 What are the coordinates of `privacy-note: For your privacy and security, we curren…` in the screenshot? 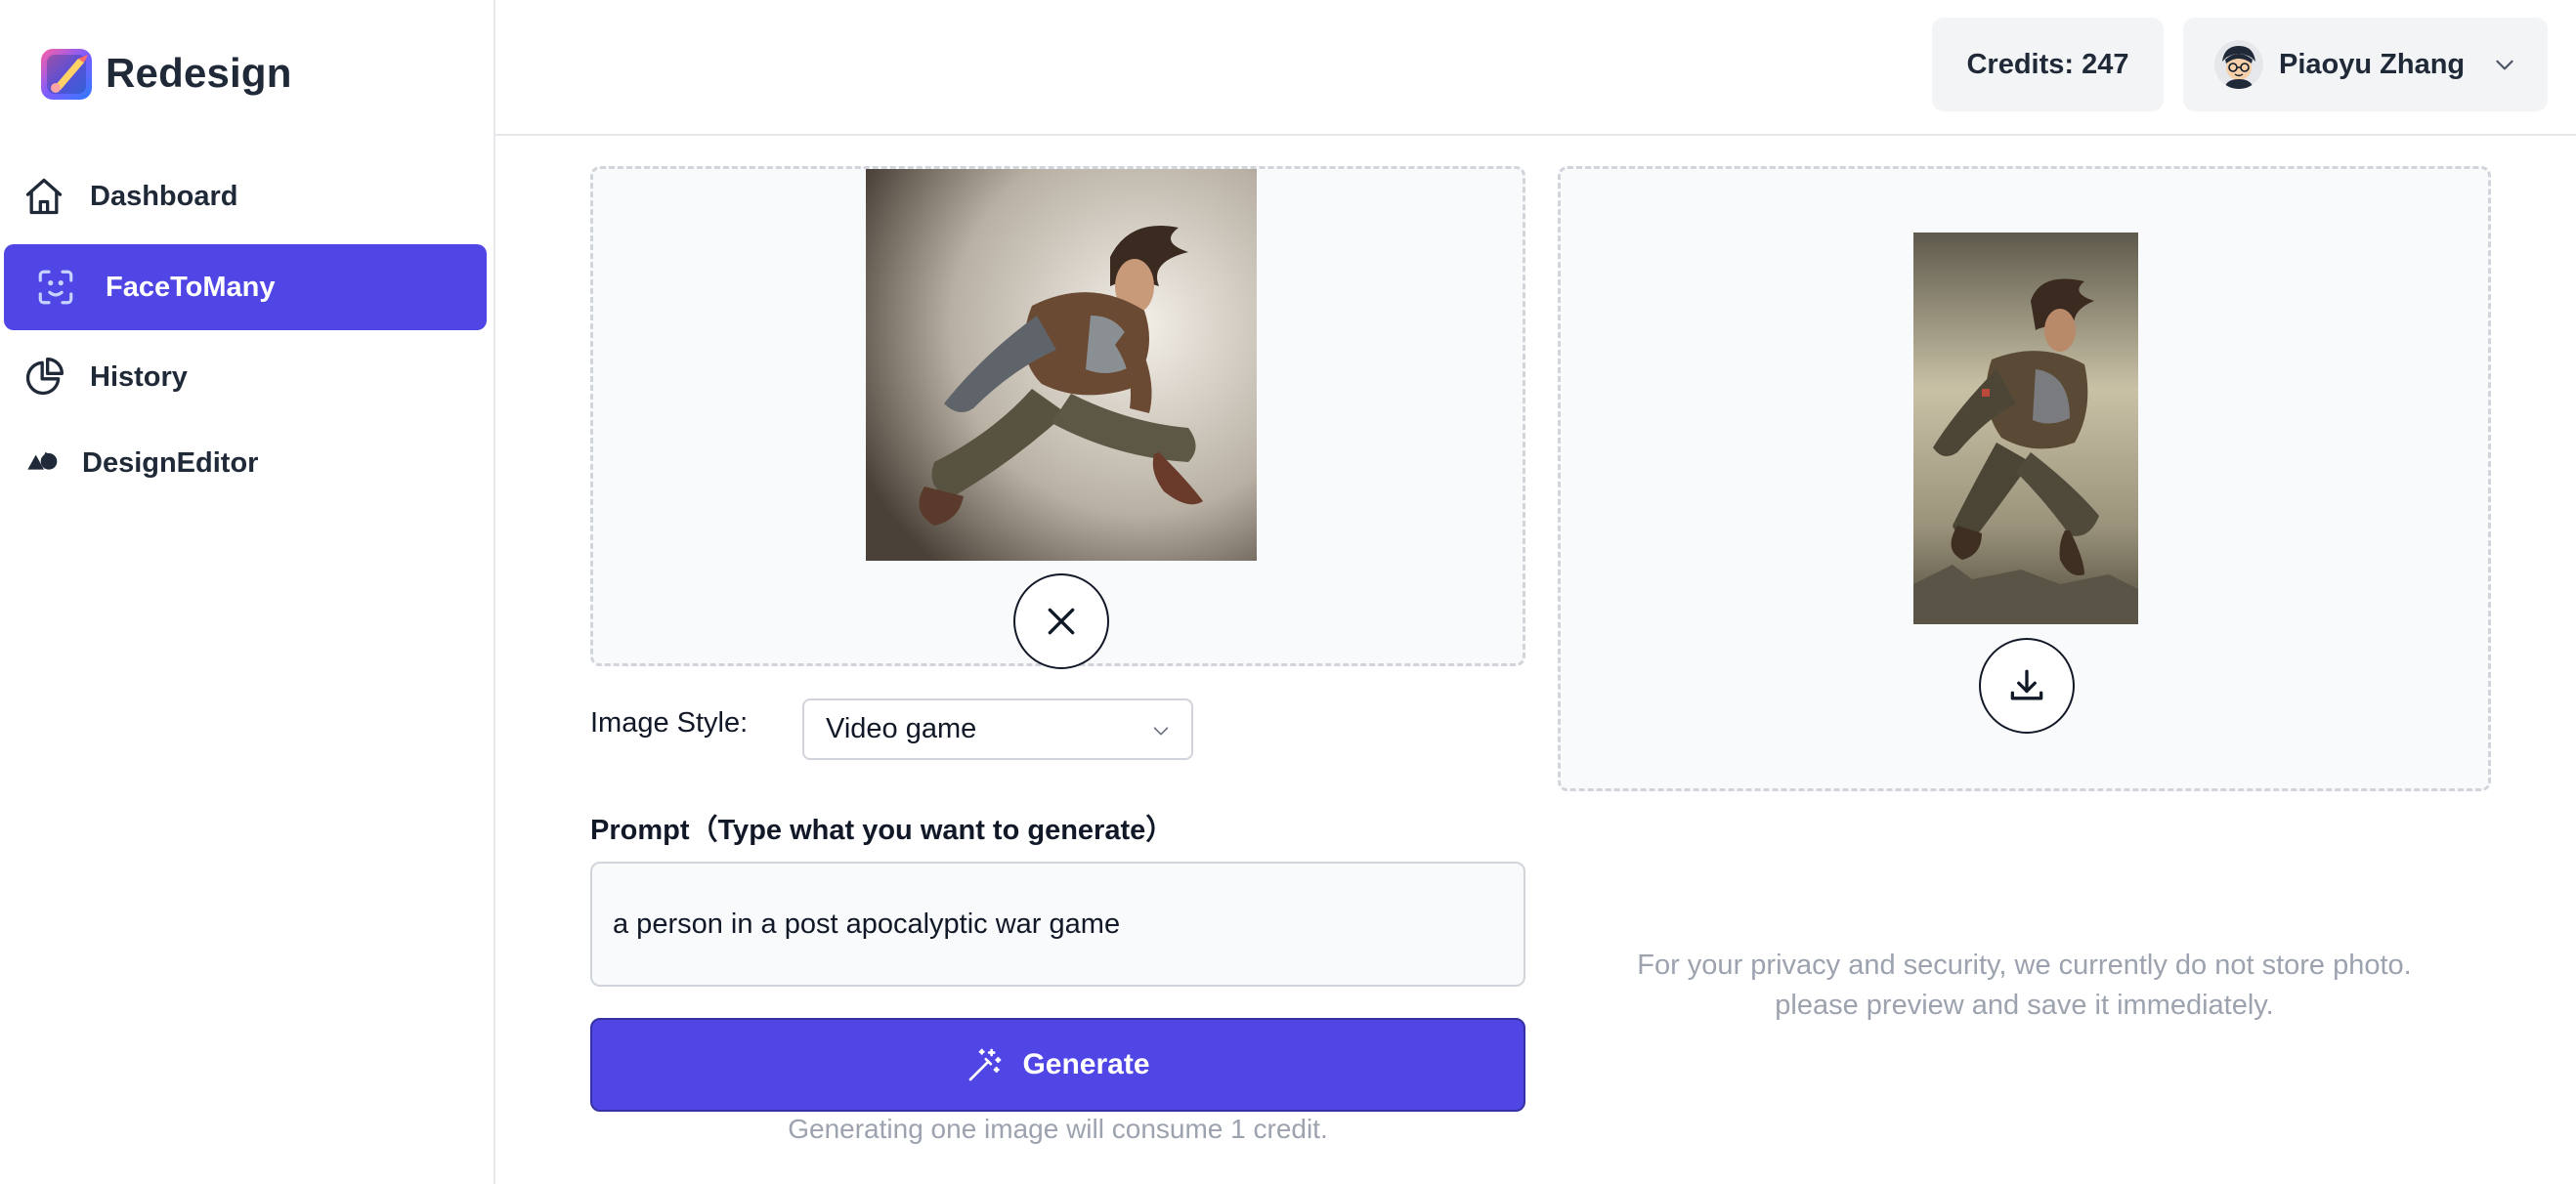 It's located at (2025, 986).